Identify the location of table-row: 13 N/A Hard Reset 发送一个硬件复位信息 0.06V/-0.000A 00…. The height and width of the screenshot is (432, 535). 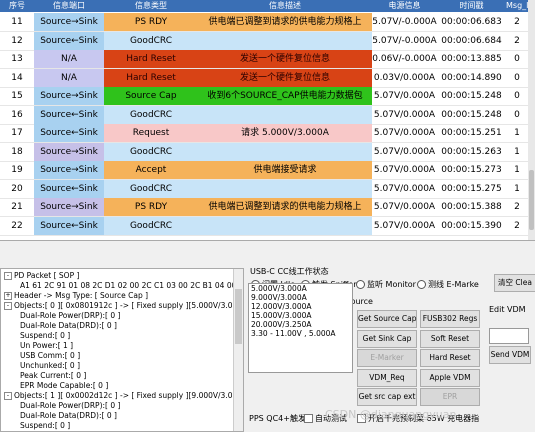
(267, 59).